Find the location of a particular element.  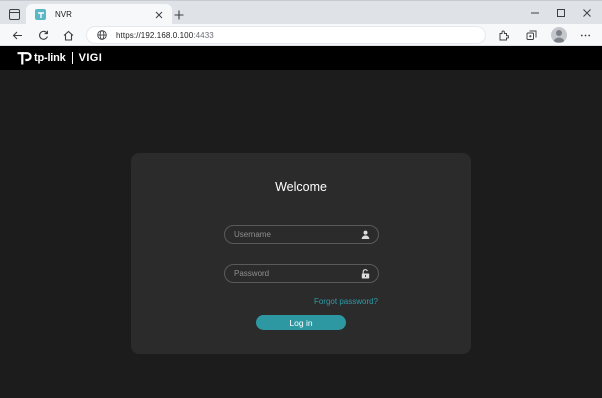

username-field is located at coordinates (301, 234).